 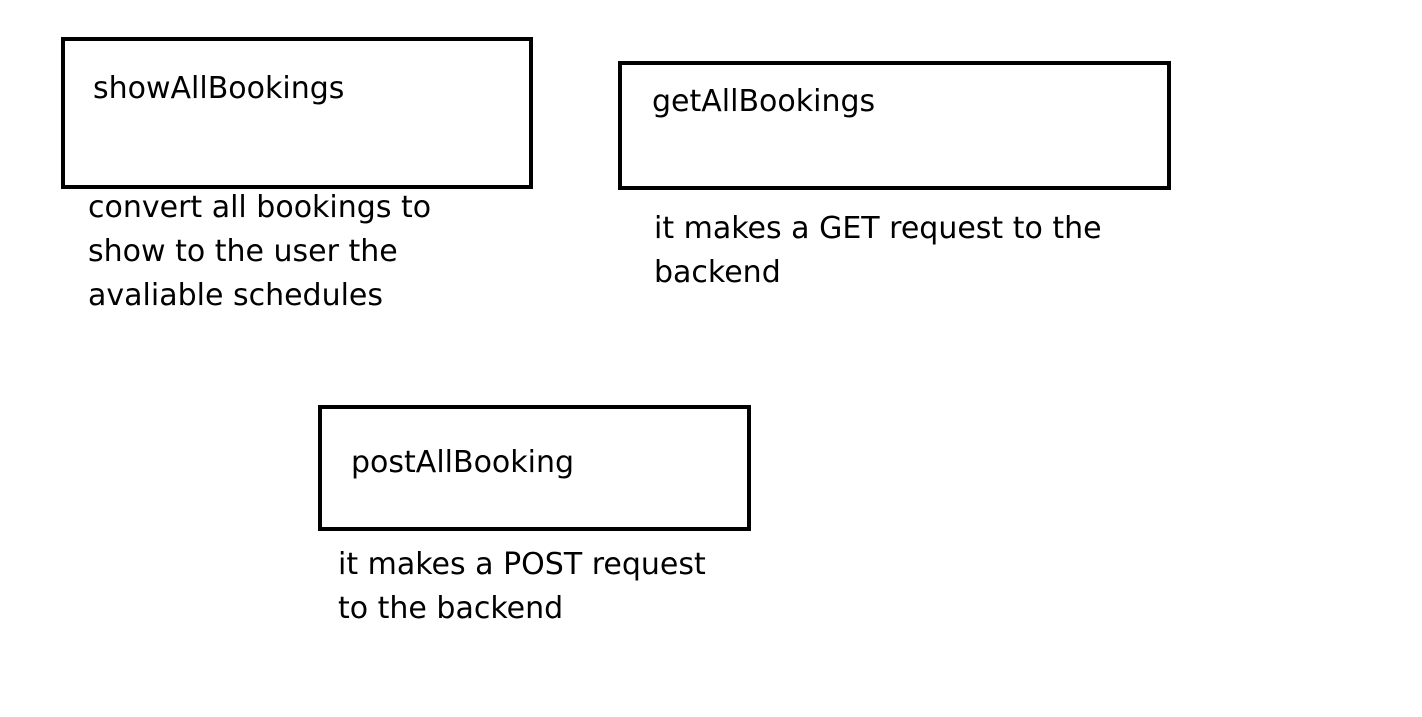 What do you see at coordinates (894, 125) in the screenshot?
I see `function-box-getallbookings: getAllBookings` at bounding box center [894, 125].